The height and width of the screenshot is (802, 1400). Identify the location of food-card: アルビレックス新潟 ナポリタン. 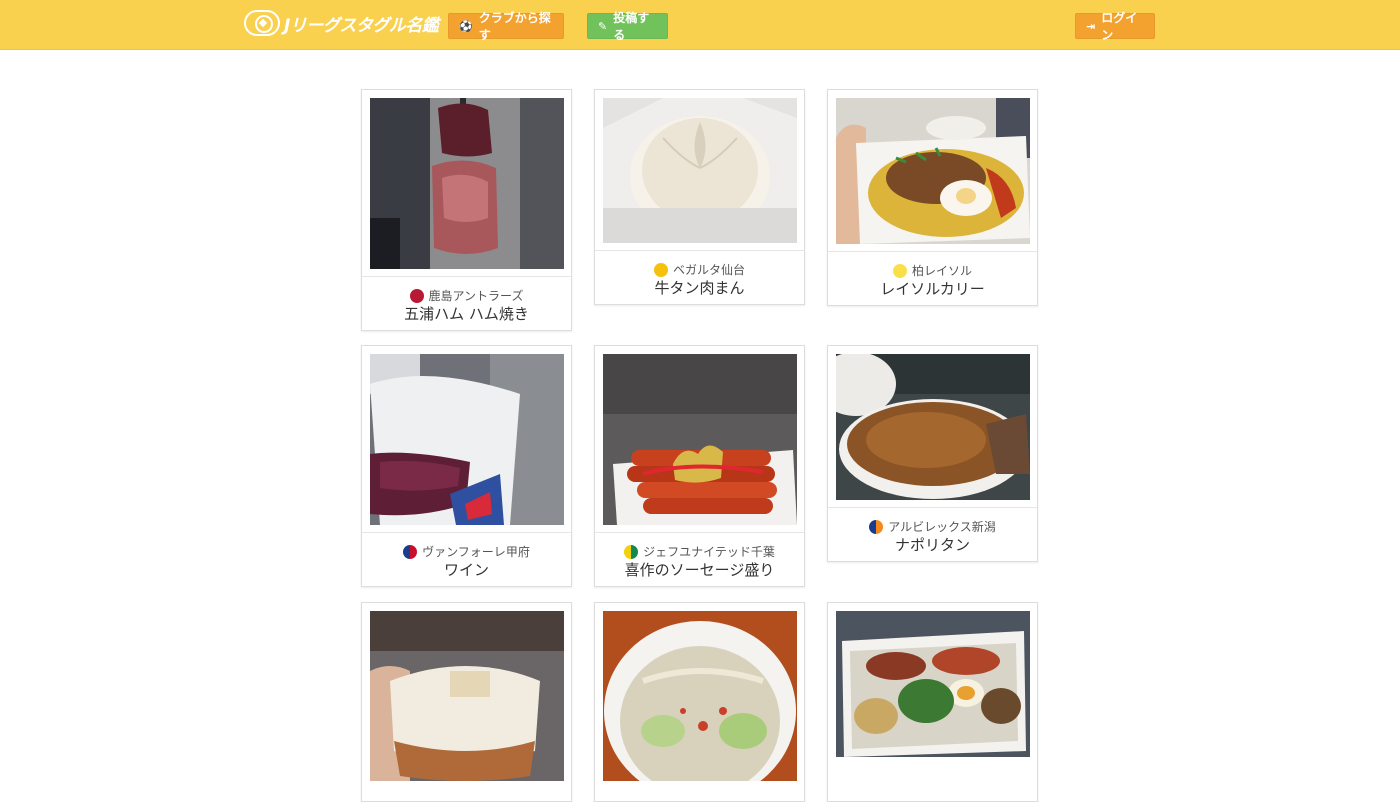
(932, 453).